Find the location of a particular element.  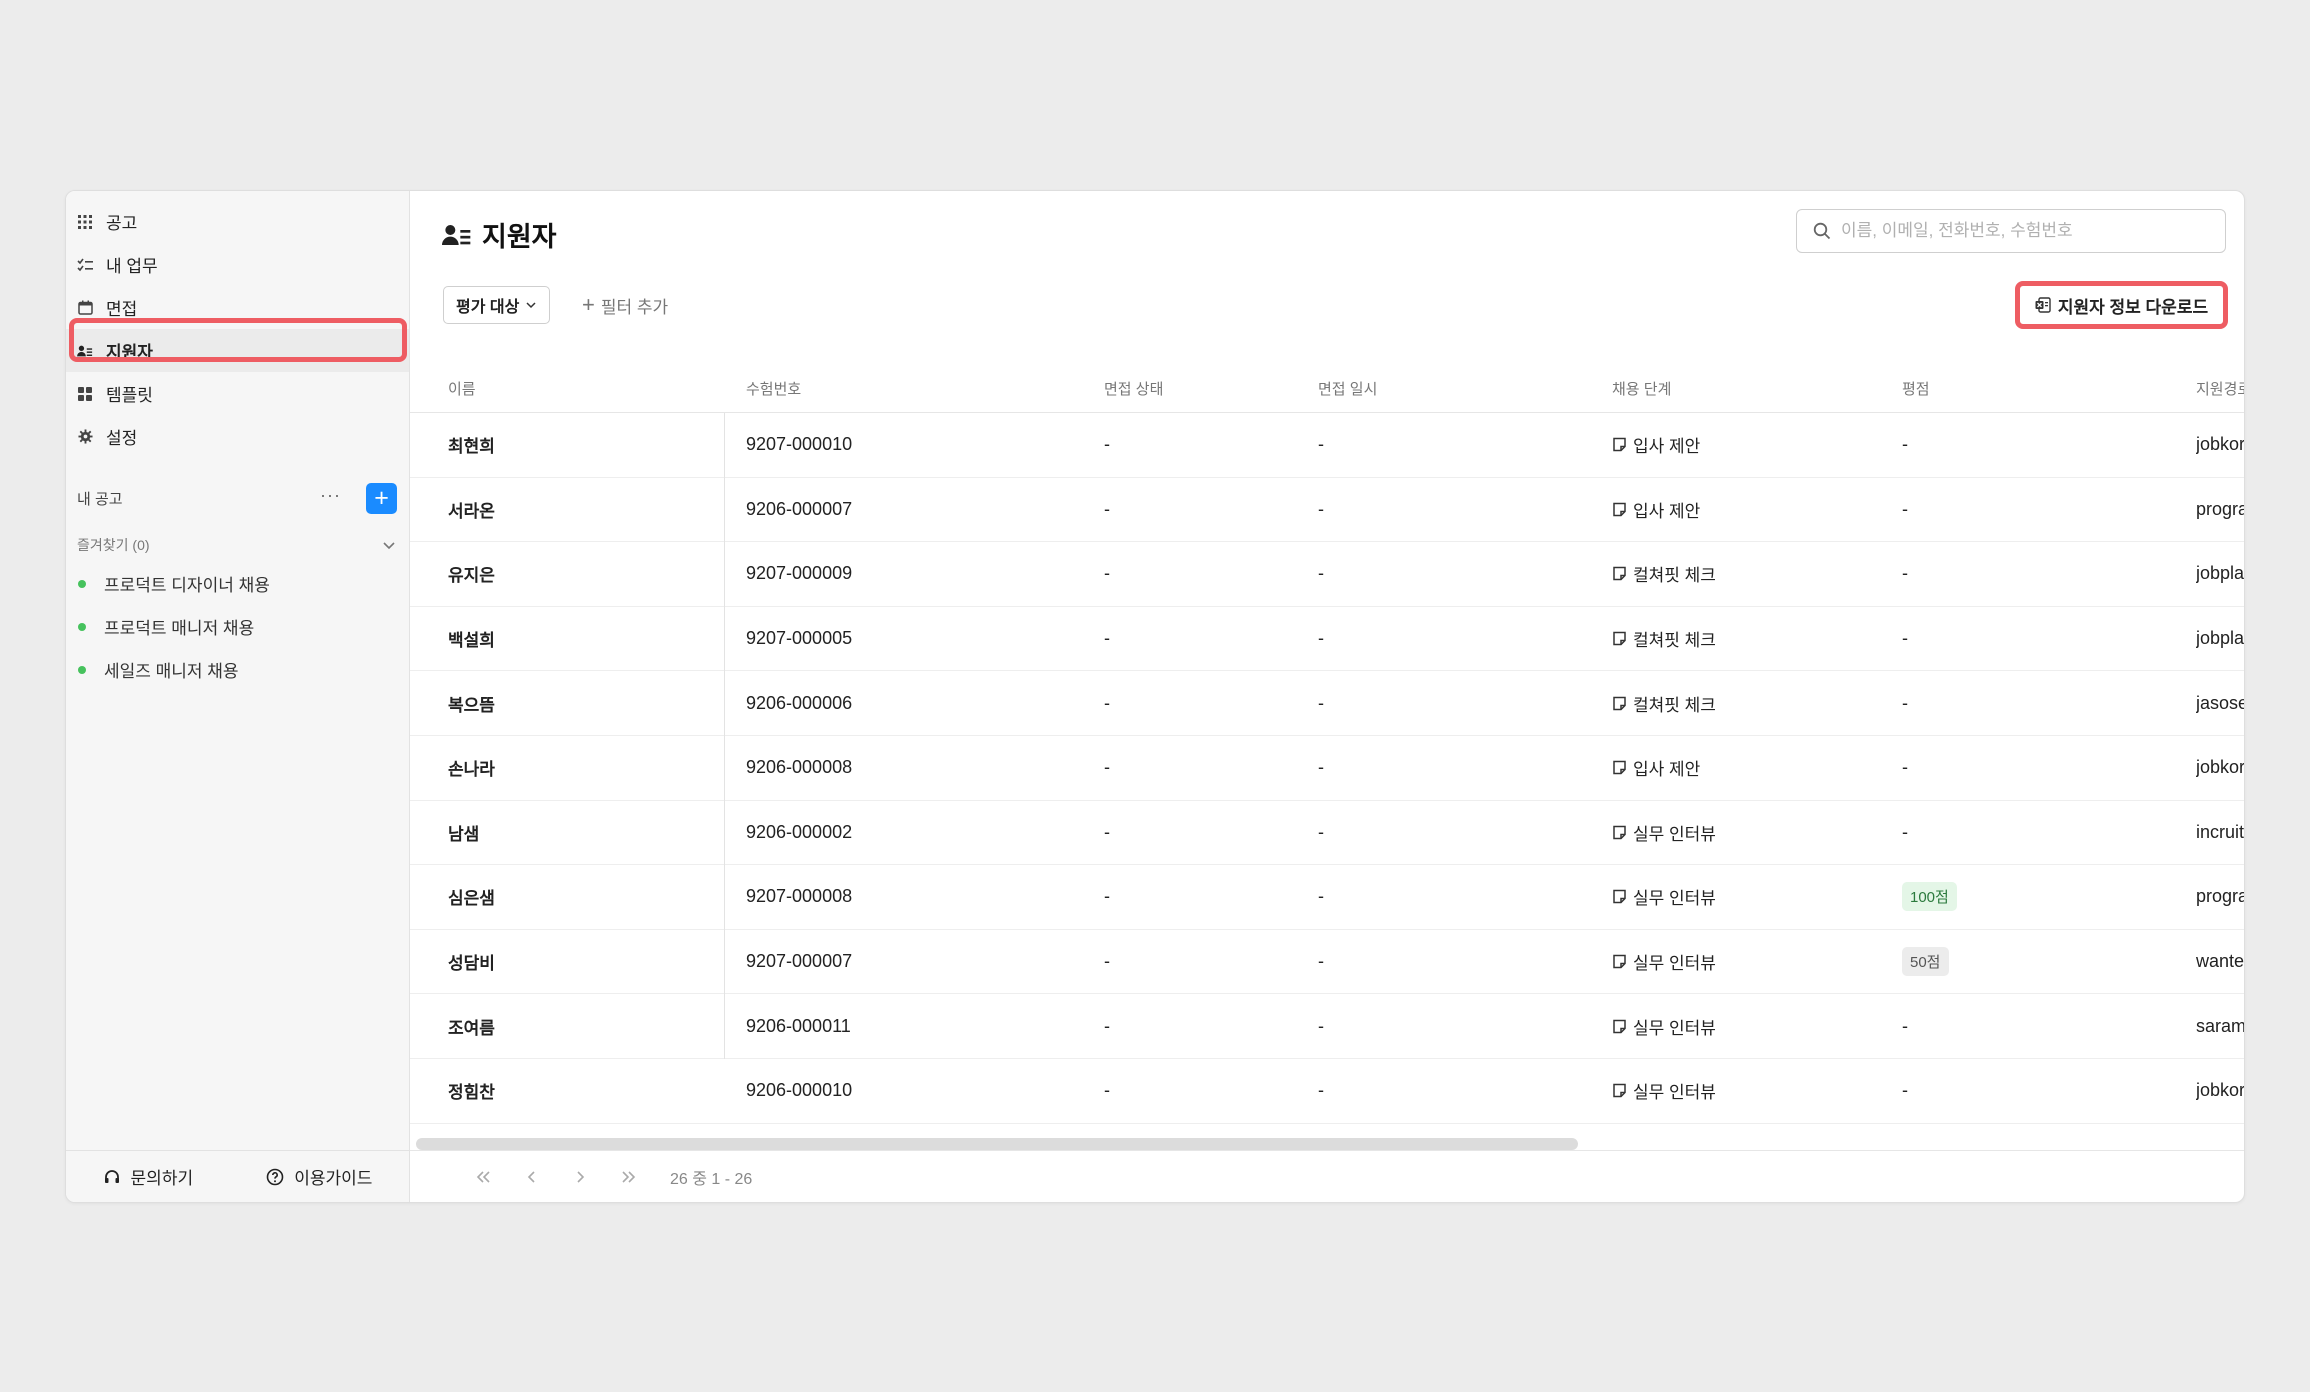

source-channel: wanted.co.kr is located at coordinates (2220, 961).